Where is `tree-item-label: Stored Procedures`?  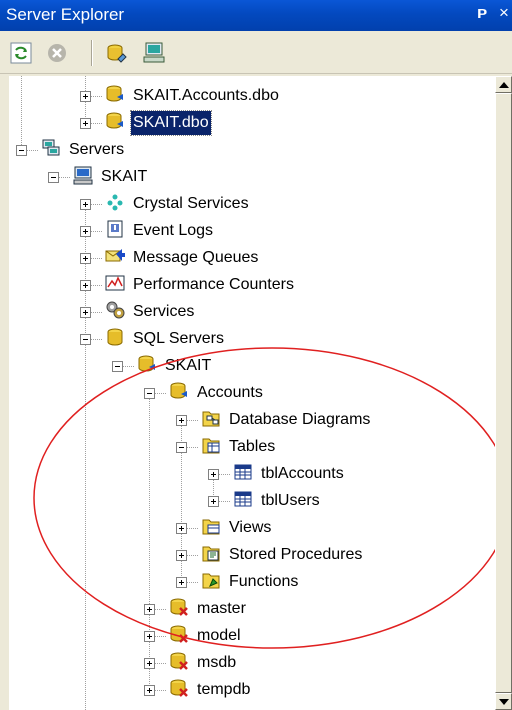 tree-item-label: Stored Procedures is located at coordinates (296, 554).